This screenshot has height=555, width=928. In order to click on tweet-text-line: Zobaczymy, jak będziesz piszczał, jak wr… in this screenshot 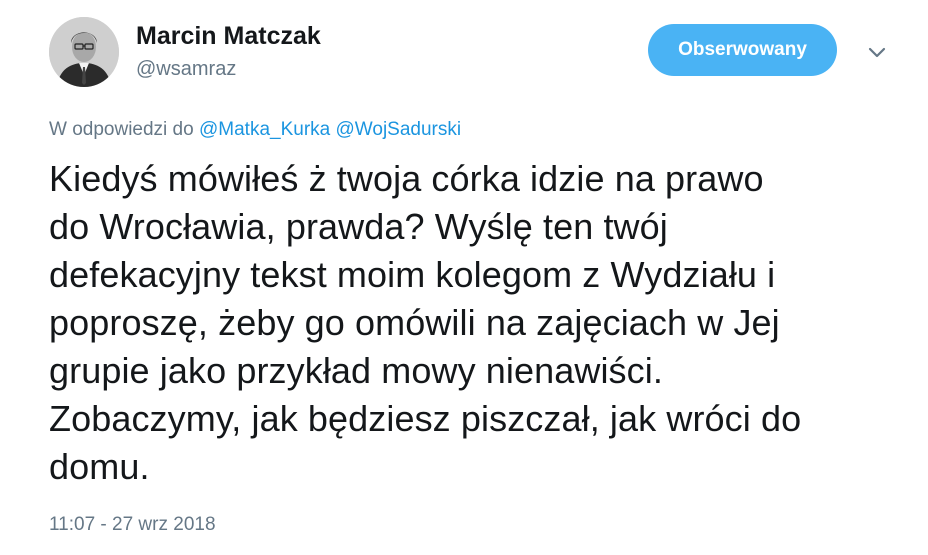, I will do `click(425, 418)`.